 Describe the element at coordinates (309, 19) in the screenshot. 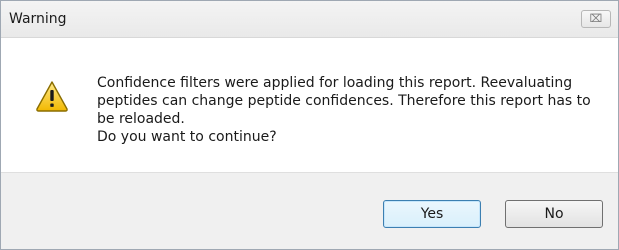

I see `title-bar: Warning ⌧` at that location.